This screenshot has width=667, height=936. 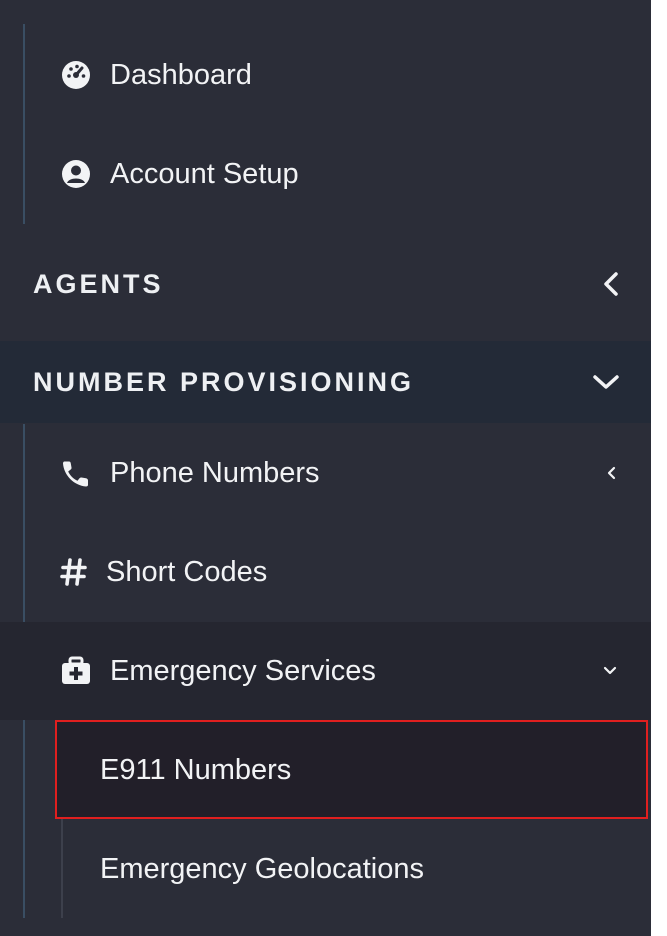 I want to click on selection-highlight-box, so click(x=351, y=769).